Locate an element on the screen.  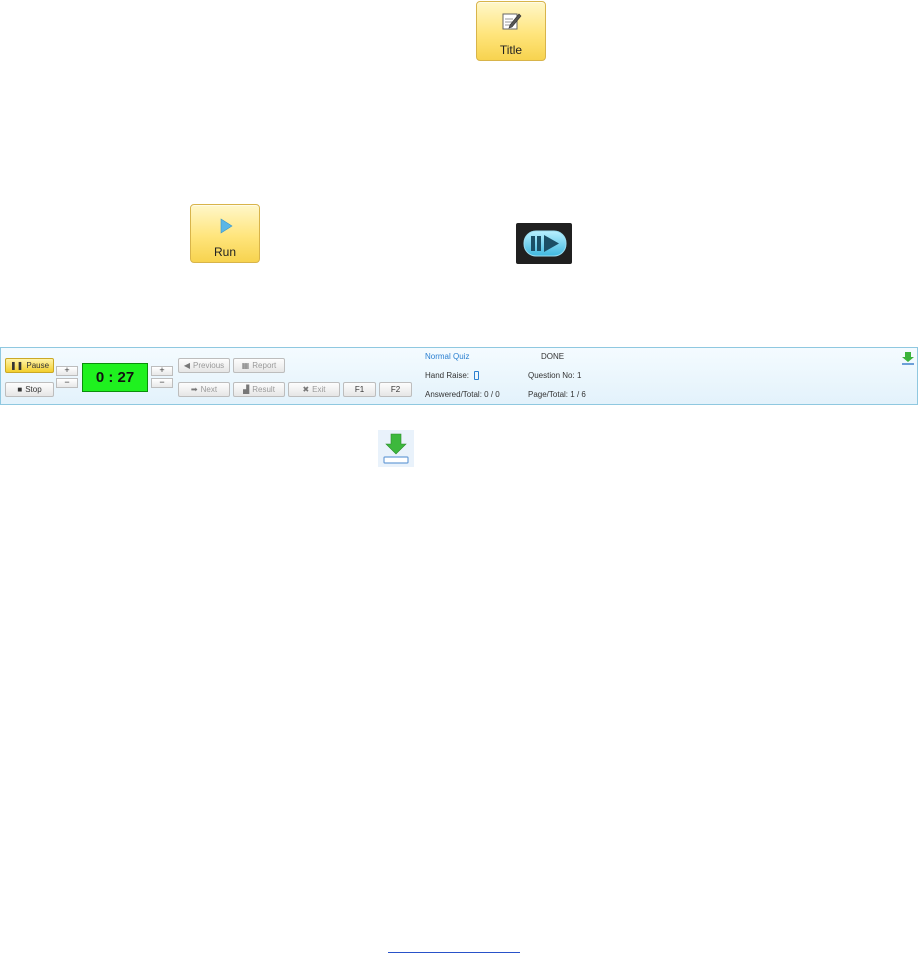
question-no-row: Question No: 1 is located at coordinates (554, 375).